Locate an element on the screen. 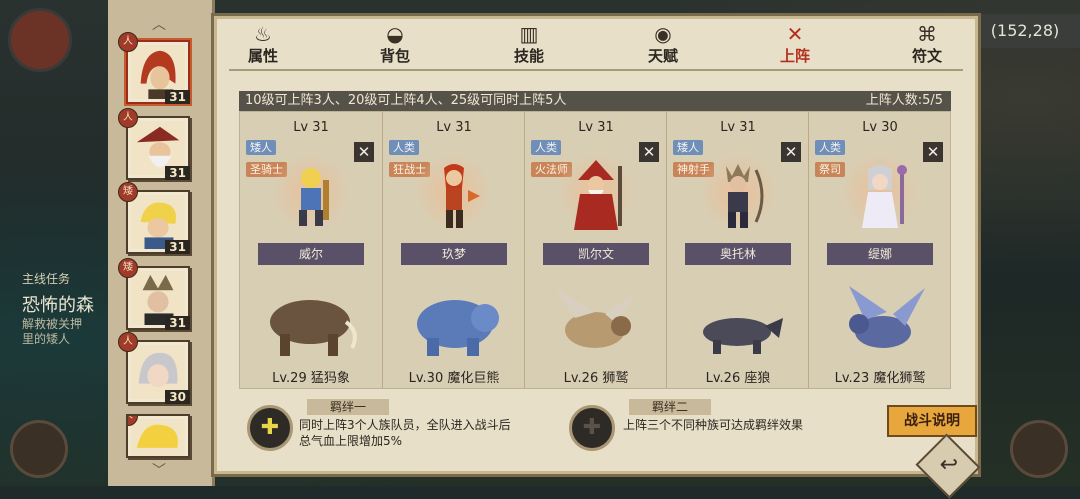  pet-name: Lv.26 座狼 is located at coordinates (738, 378).